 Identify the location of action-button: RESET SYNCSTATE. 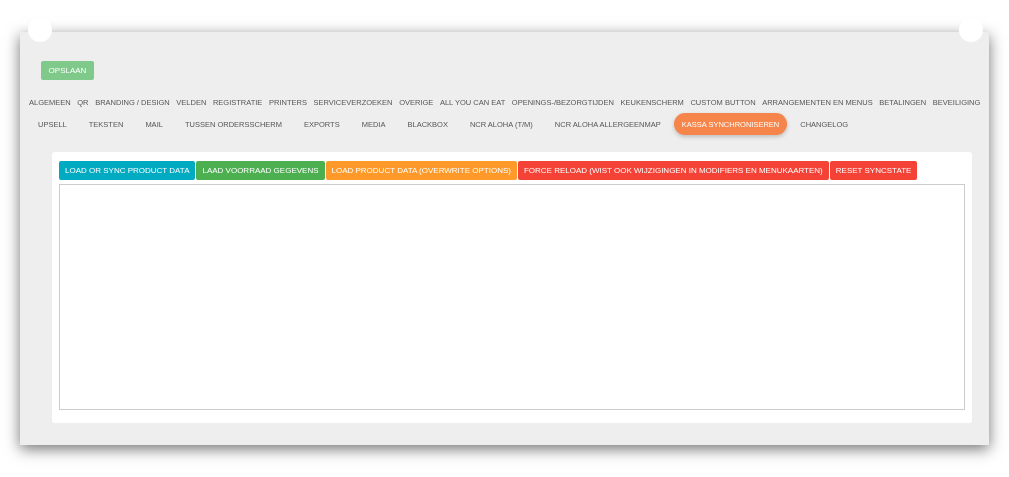
(873, 170).